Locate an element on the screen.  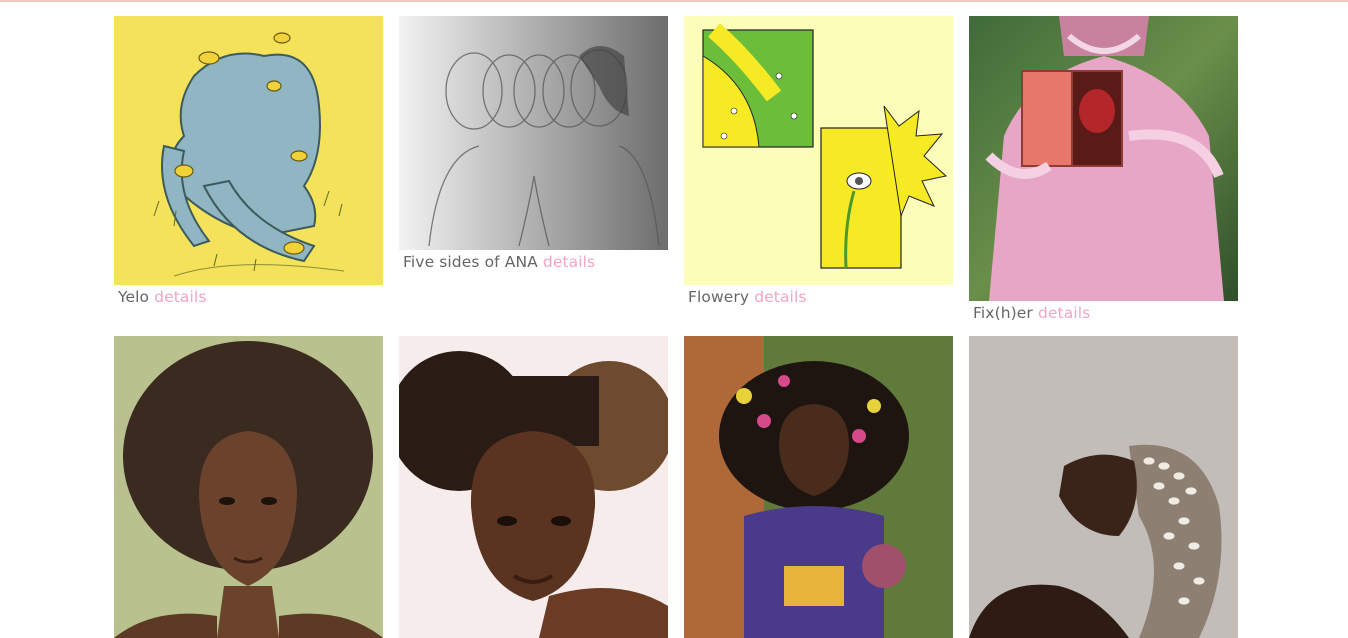
gallery-card-portrait-afro-puffs is located at coordinates (533, 487).